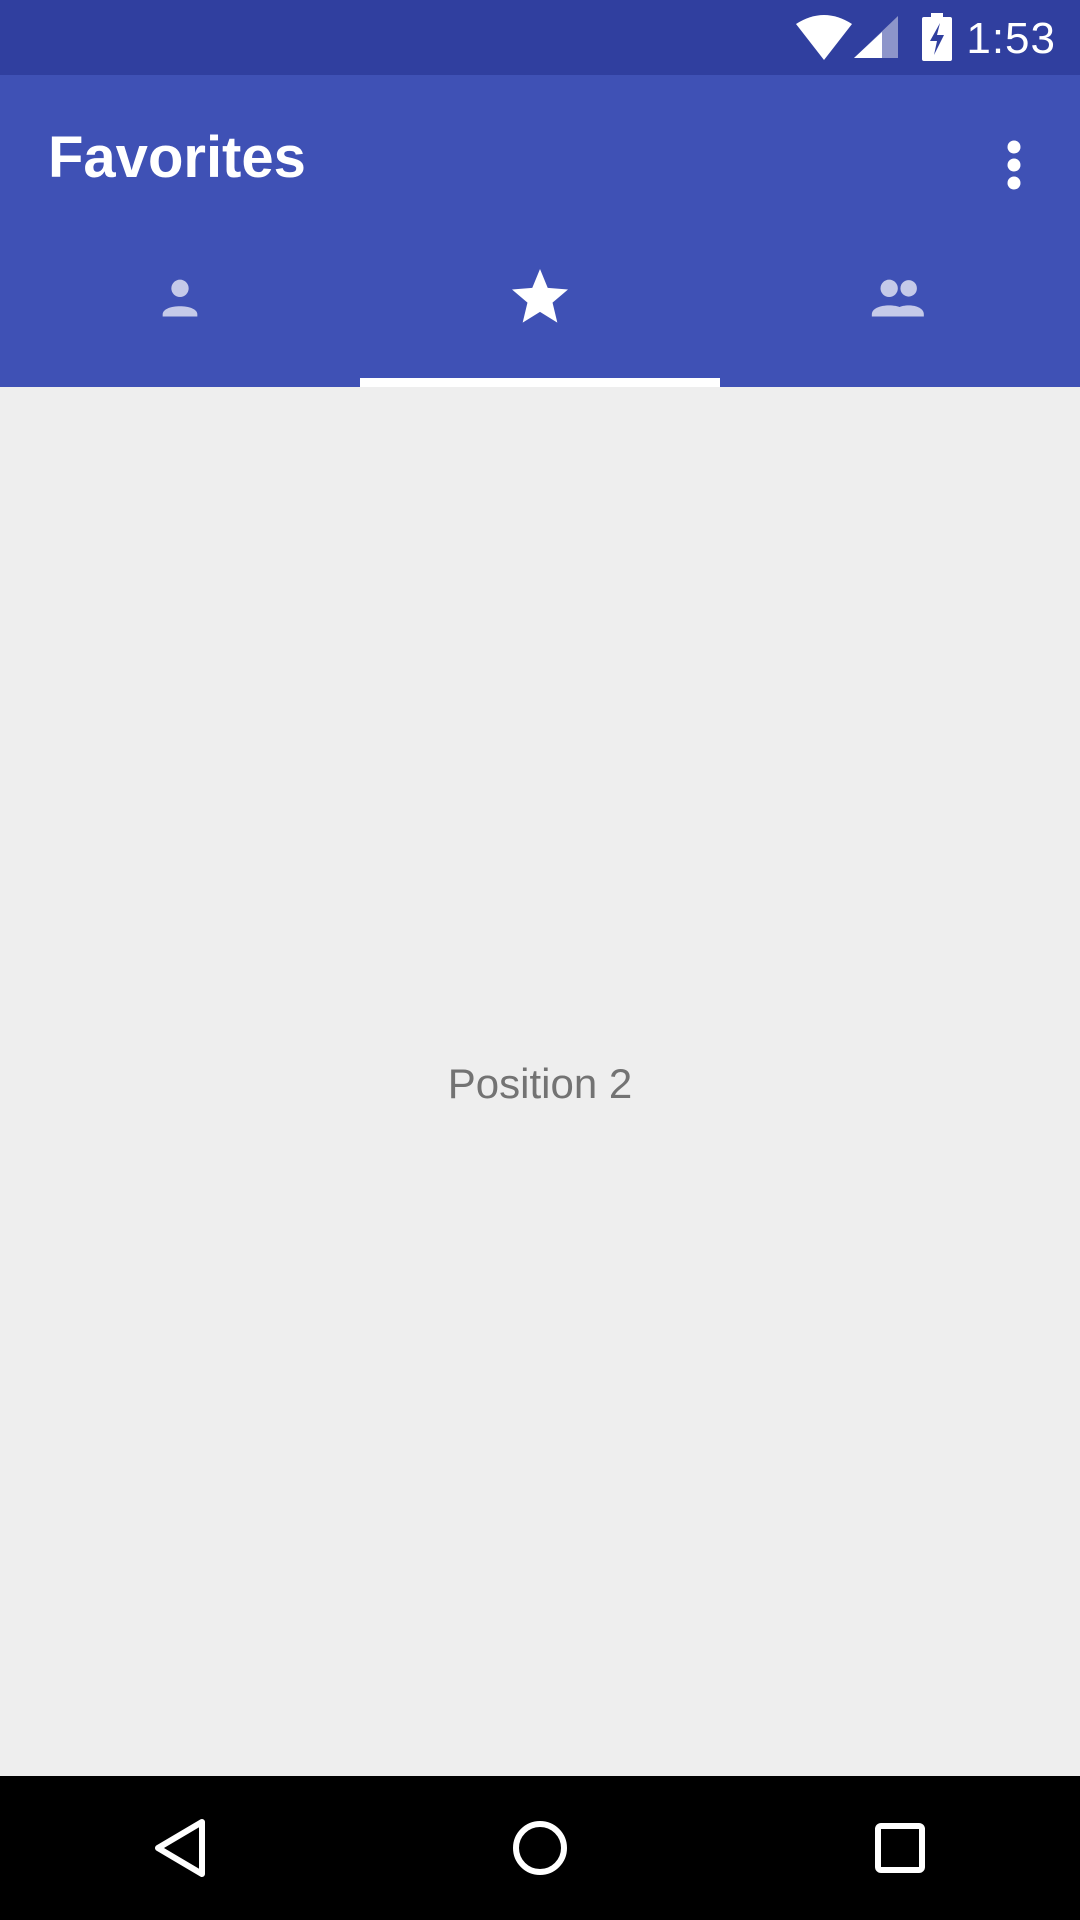 The image size is (1080, 1920). Describe the element at coordinates (897, 298) in the screenshot. I see `group-icon` at that location.